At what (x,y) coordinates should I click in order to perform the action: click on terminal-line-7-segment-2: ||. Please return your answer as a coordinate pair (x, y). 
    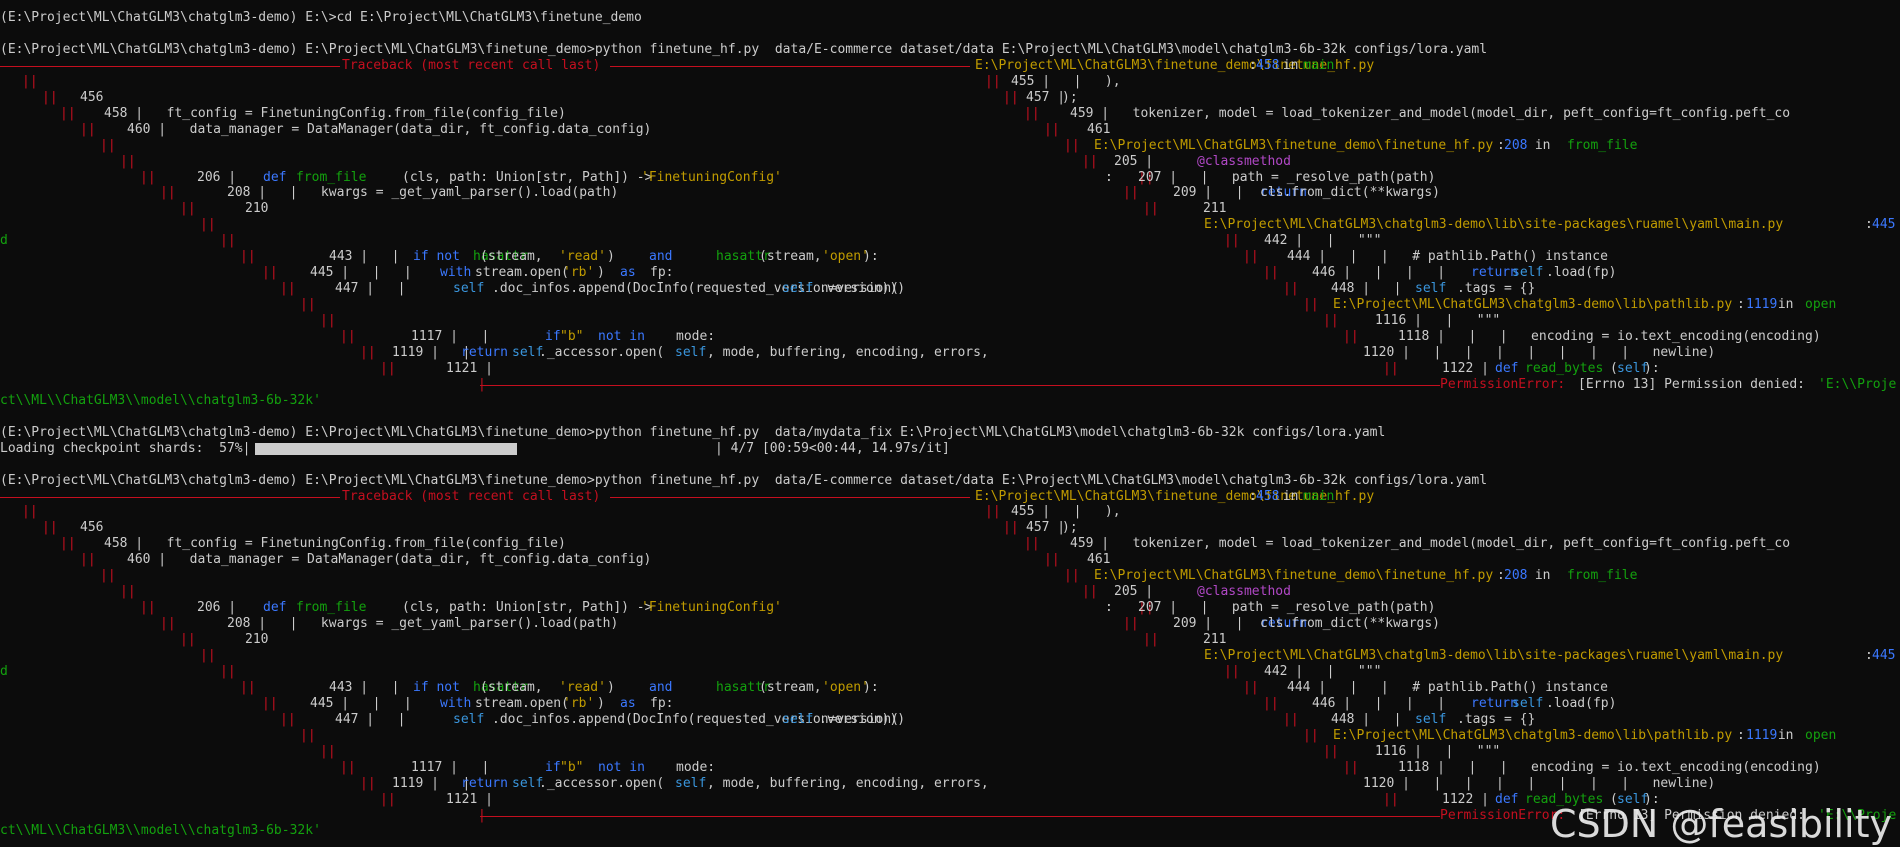
    Looking at the image, I should click on (1052, 129).